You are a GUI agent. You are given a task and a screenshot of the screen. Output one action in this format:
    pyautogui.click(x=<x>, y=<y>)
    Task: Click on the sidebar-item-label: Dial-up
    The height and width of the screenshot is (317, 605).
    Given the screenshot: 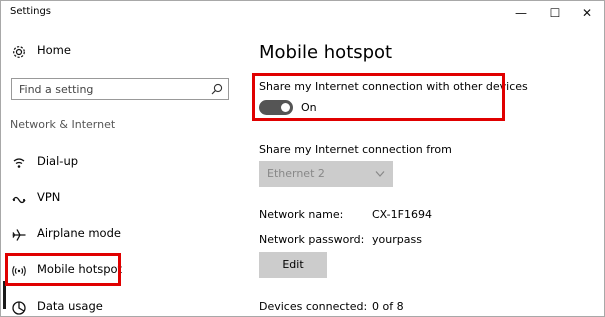 What is the action you would take?
    pyautogui.click(x=58, y=161)
    